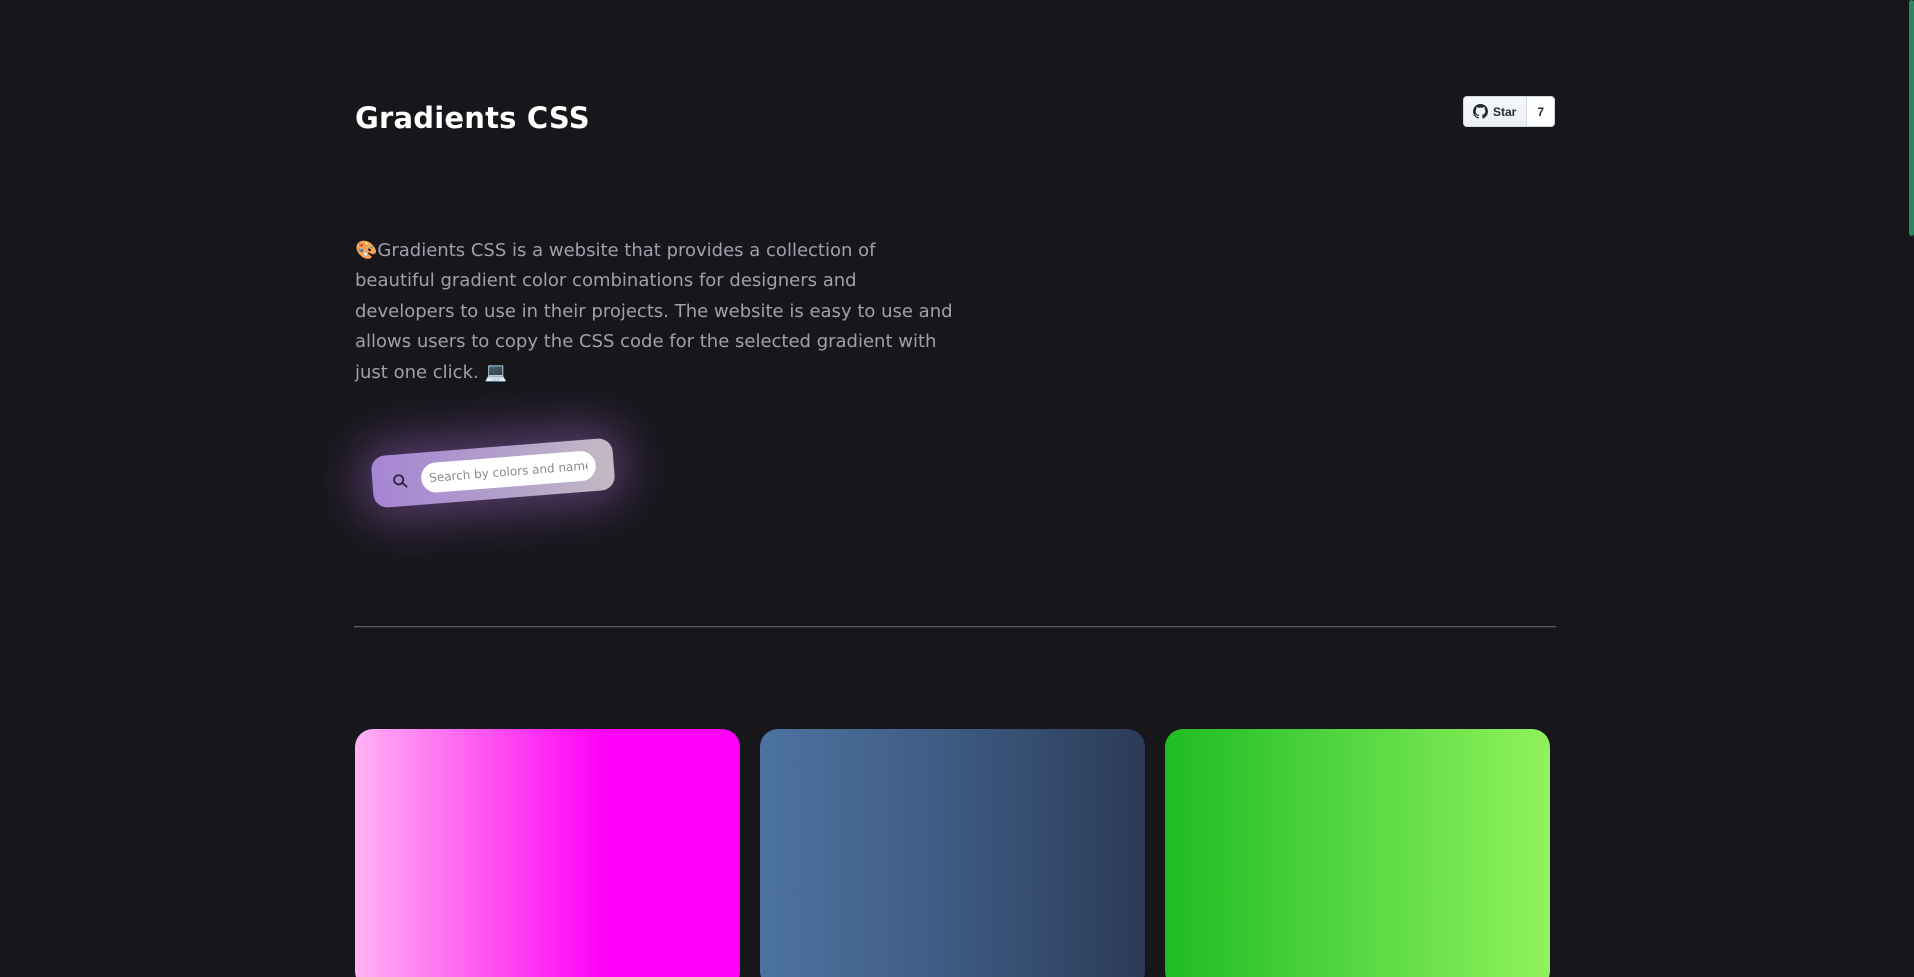 Image resolution: width=1914 pixels, height=977 pixels. I want to click on github-star-button: Star, so click(1496, 111).